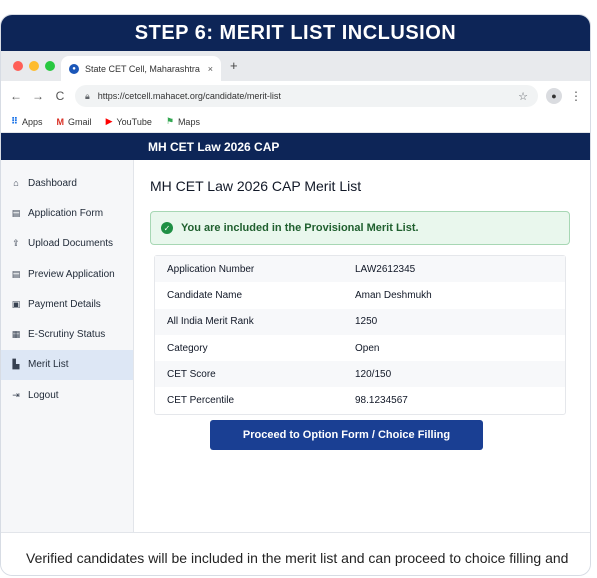  Describe the element at coordinates (211, 269) in the screenshot. I see `detail-label: Application Number` at that location.